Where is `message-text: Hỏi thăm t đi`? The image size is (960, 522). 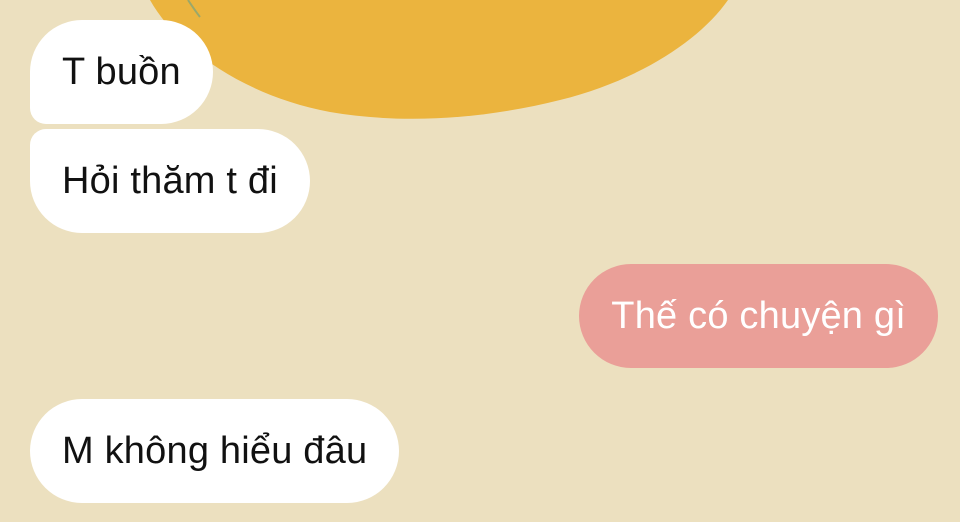 message-text: Hỏi thăm t đi is located at coordinates (170, 180).